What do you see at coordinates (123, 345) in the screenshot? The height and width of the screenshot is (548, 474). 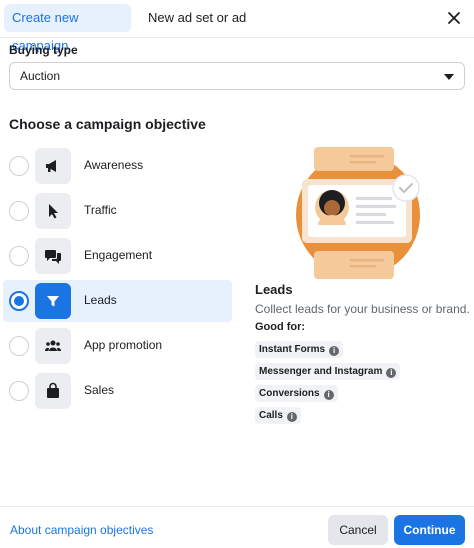 I see `objective-label: App promotion` at bounding box center [123, 345].